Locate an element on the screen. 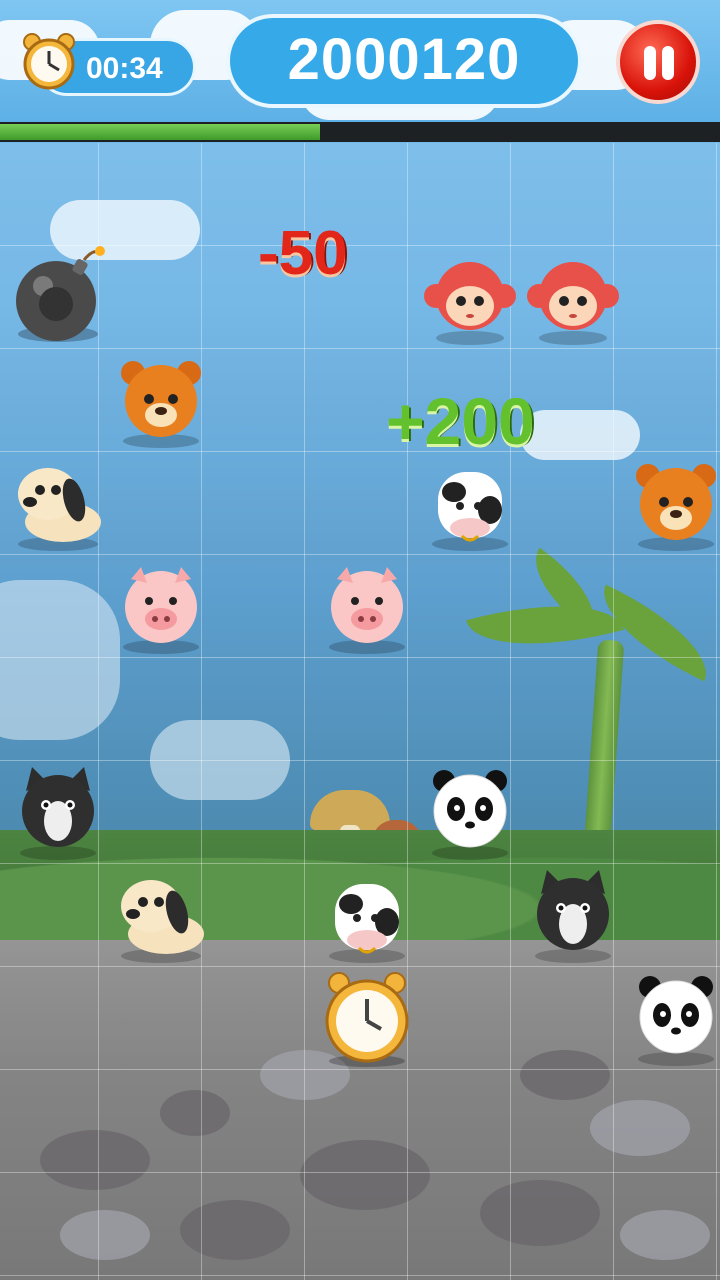 The image size is (720, 1280). bomb-icon is located at coordinates (60, 294).